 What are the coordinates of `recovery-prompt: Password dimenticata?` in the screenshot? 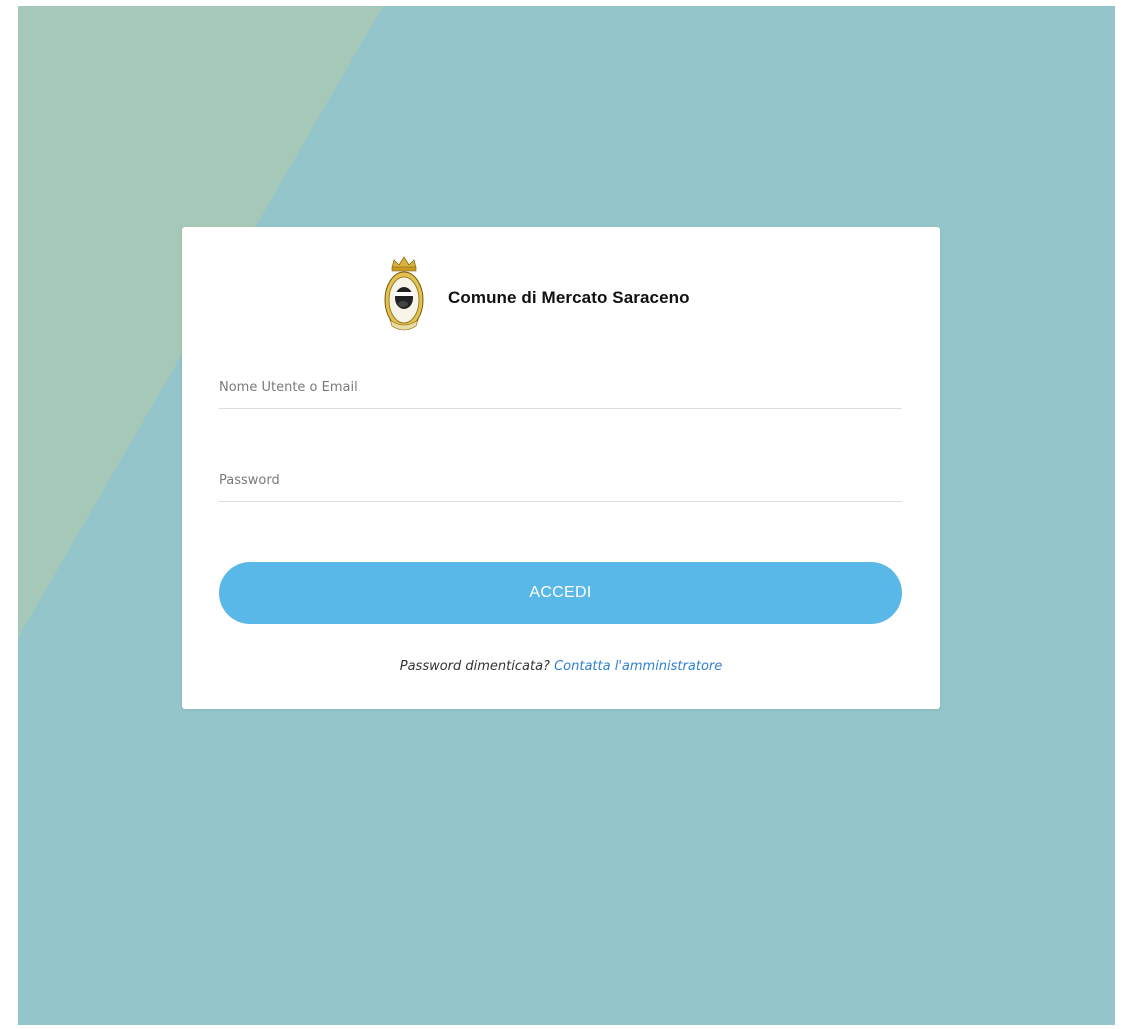 It's located at (474, 666).